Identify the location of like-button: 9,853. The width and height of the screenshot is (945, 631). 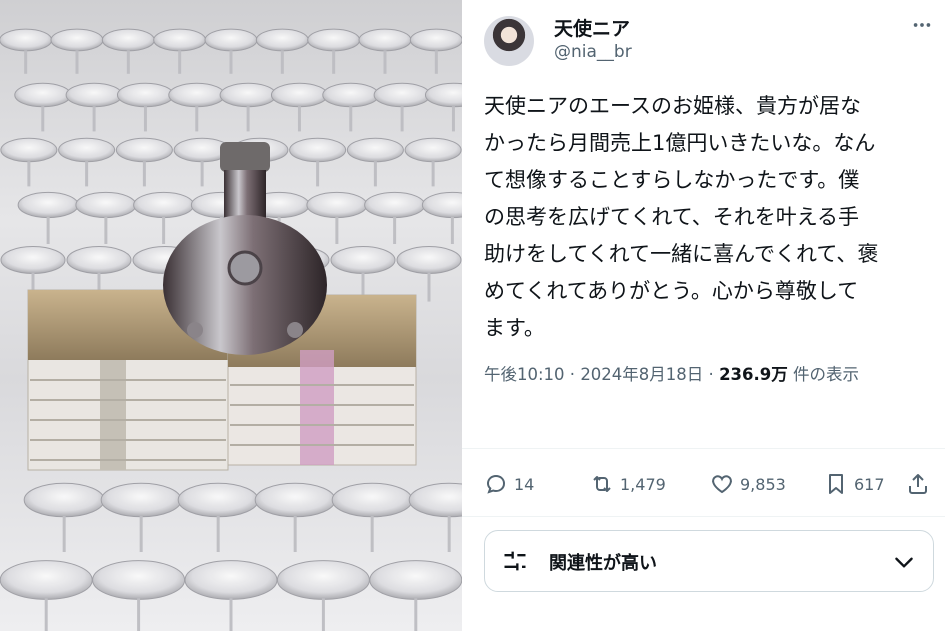
(748, 484).